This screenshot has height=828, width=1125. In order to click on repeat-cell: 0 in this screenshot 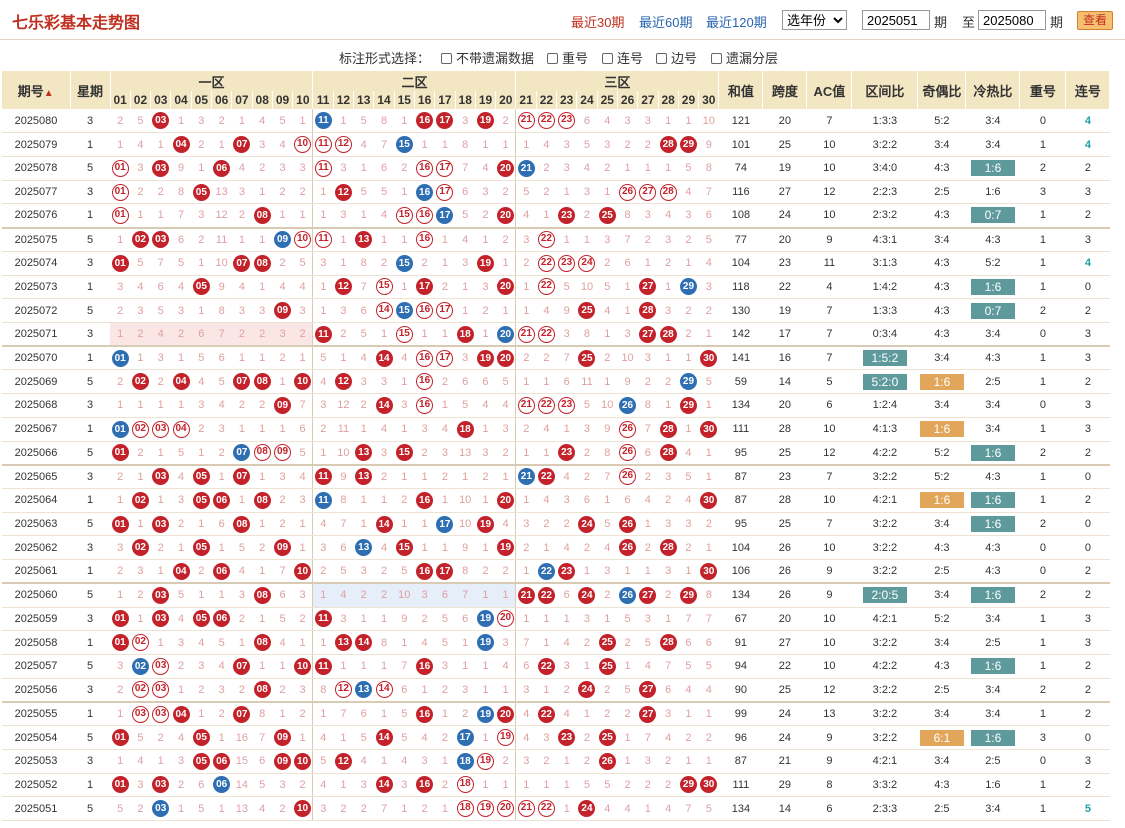, I will do `click(1042, 548)`.